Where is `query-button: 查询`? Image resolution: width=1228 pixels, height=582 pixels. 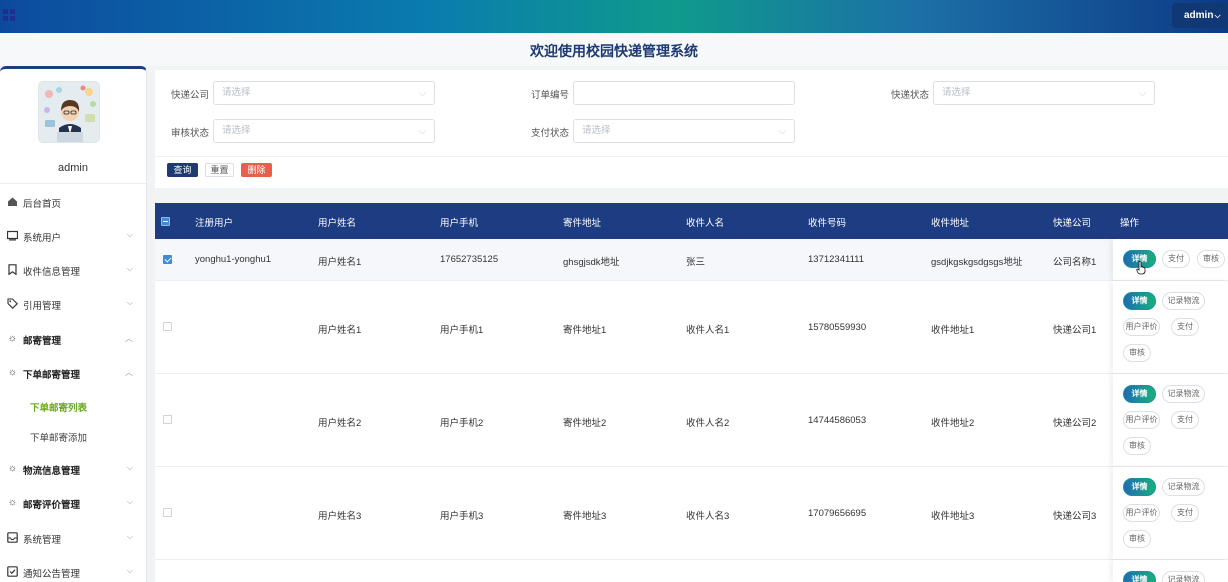
query-button: 查询 is located at coordinates (182, 170).